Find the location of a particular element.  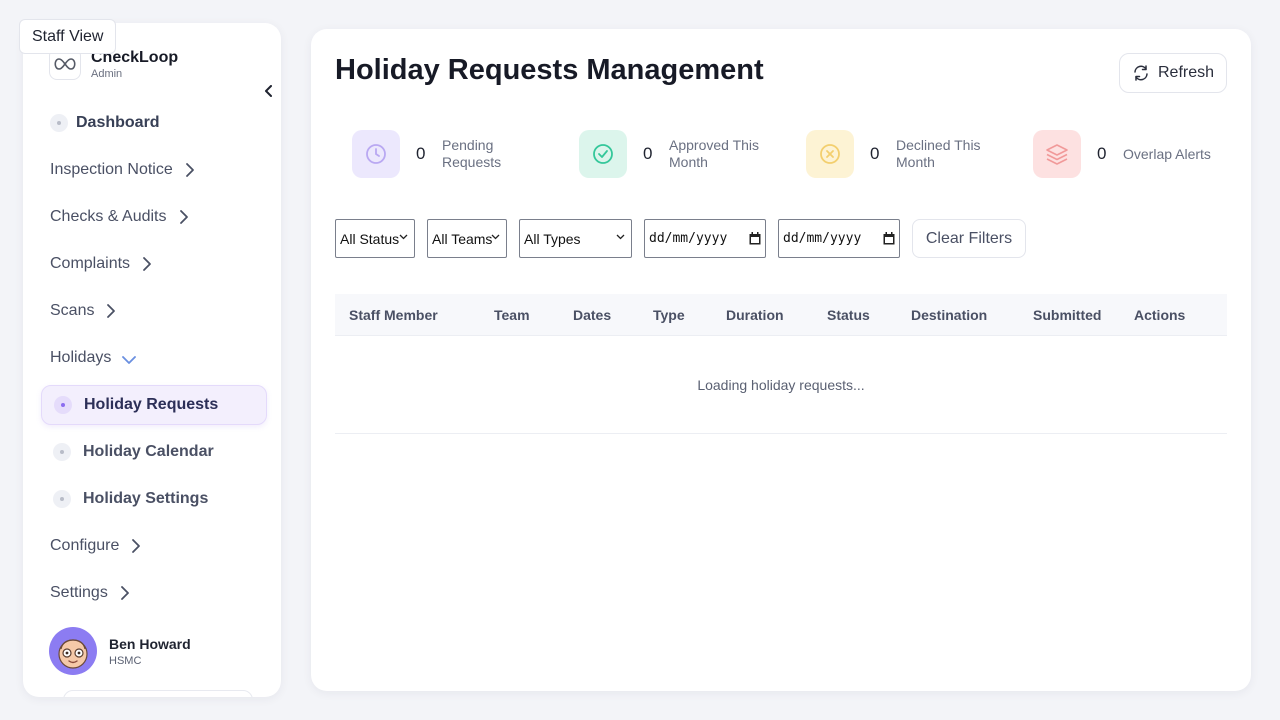

stat-label: Overlap Alerts is located at coordinates (1167, 153).